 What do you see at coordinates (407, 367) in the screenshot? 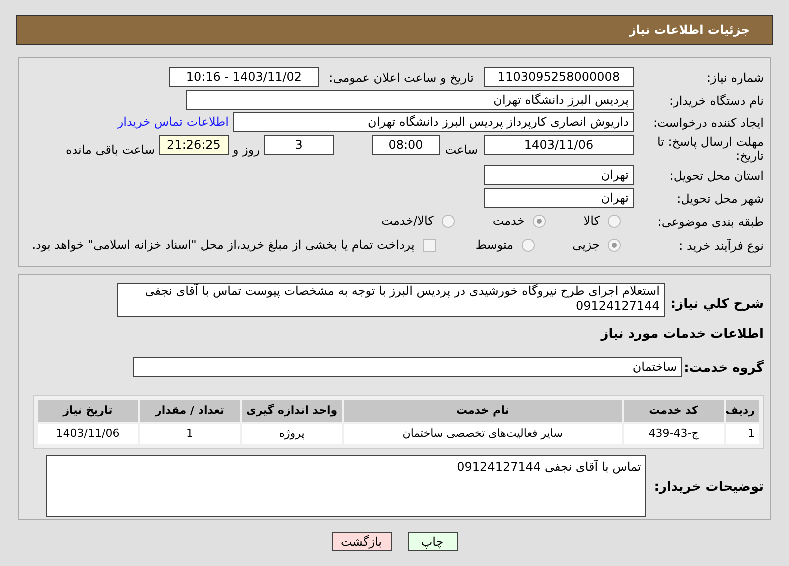
I see `text-field: ساختمان` at bounding box center [407, 367].